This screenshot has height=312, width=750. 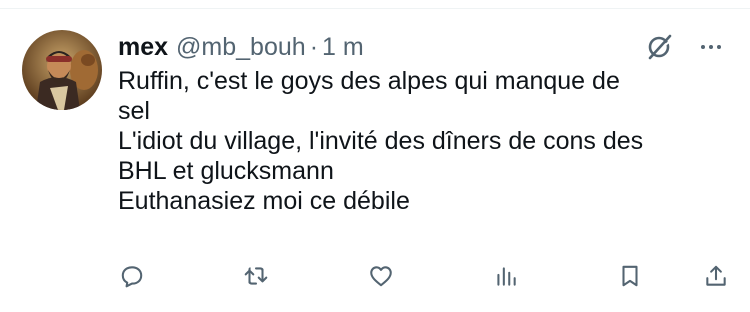 I want to click on tweet-line: Euthanasiez moi ce débile, so click(x=264, y=201).